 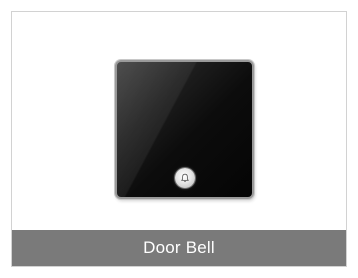 I want to click on bell-icon, so click(x=185, y=178).